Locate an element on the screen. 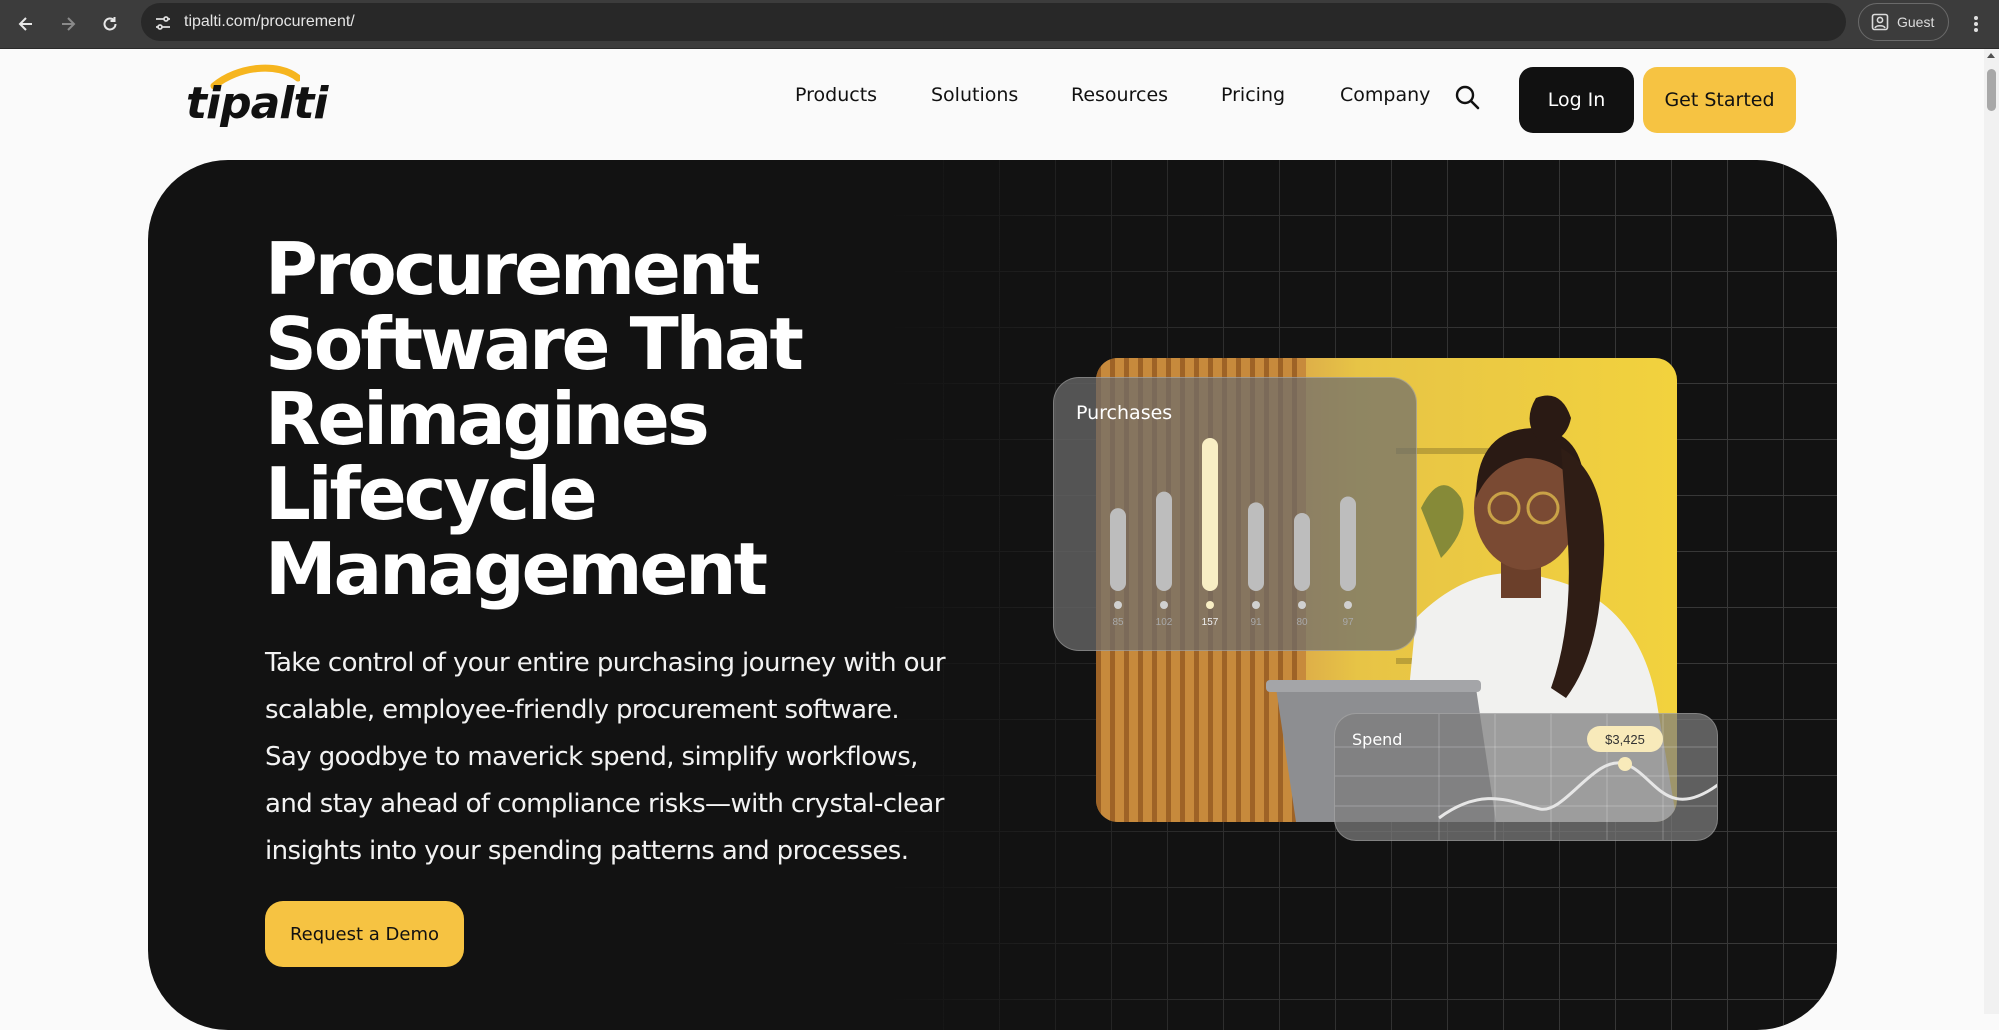 The width and height of the screenshot is (1999, 1030). nav-solutions: Solutions is located at coordinates (974, 95).